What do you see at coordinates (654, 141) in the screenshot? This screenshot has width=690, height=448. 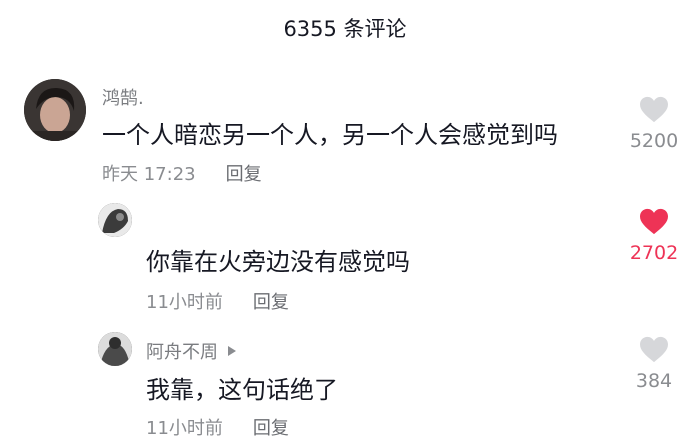 I see `like-count: 5200` at bounding box center [654, 141].